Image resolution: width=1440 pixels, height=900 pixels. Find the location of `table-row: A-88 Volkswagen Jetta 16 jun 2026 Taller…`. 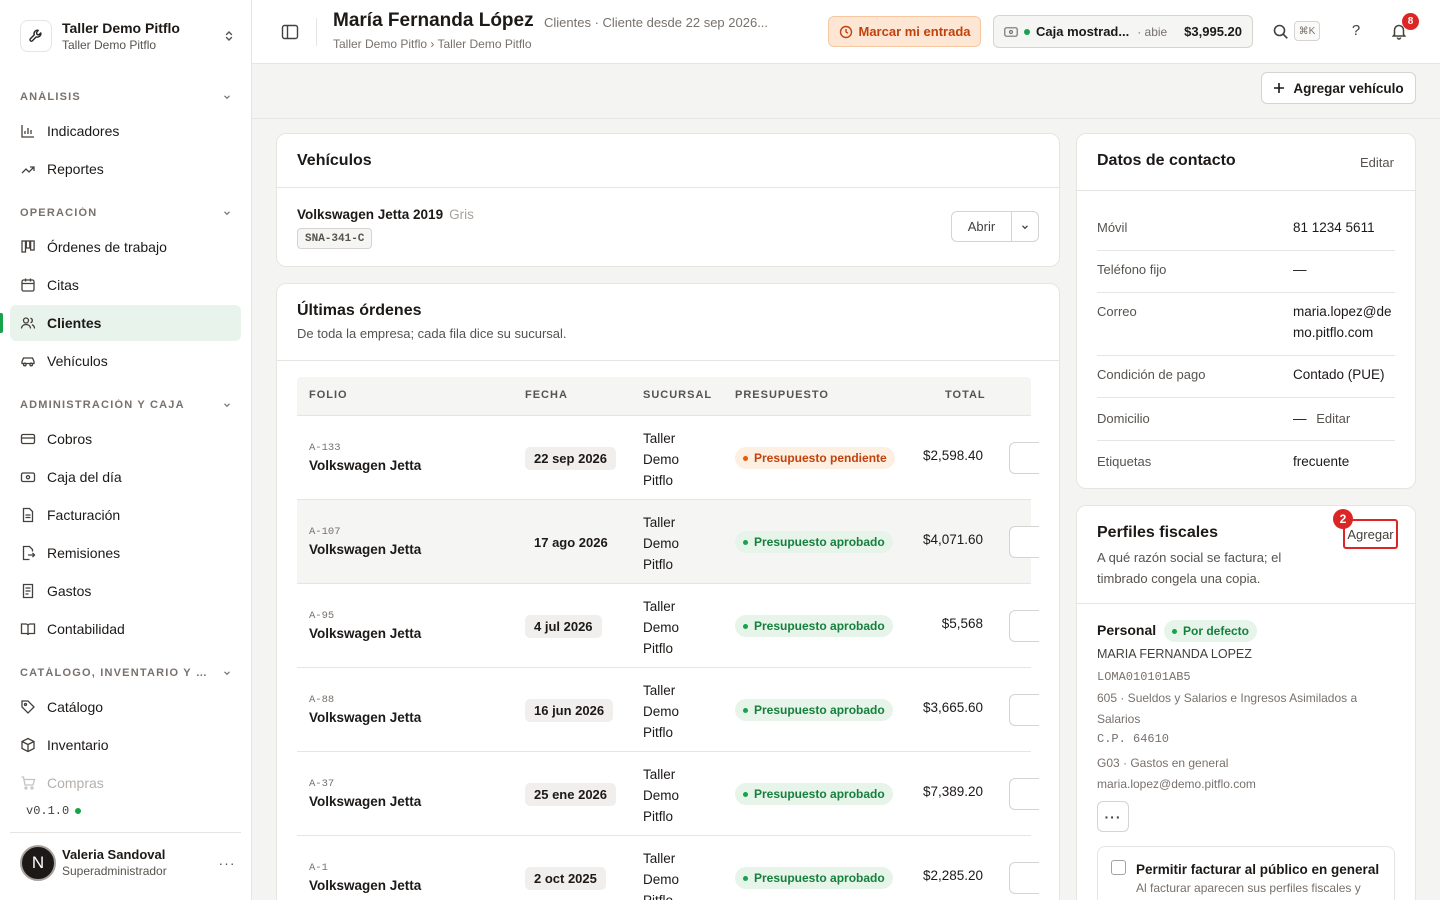

table-row: A-88 Volkswagen Jetta 16 jun 2026 Taller… is located at coordinates (668, 709).